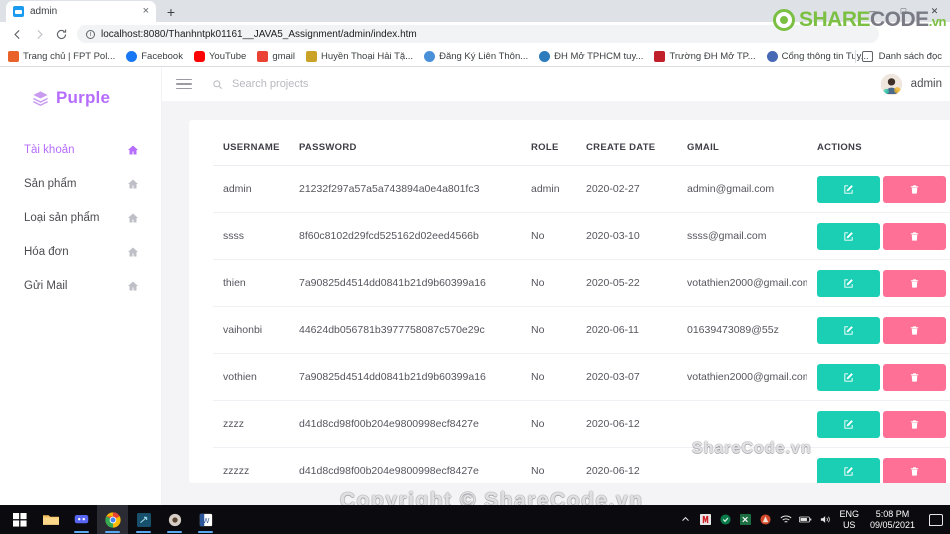  What do you see at coordinates (19, 519) in the screenshot?
I see `start-button` at bounding box center [19, 519].